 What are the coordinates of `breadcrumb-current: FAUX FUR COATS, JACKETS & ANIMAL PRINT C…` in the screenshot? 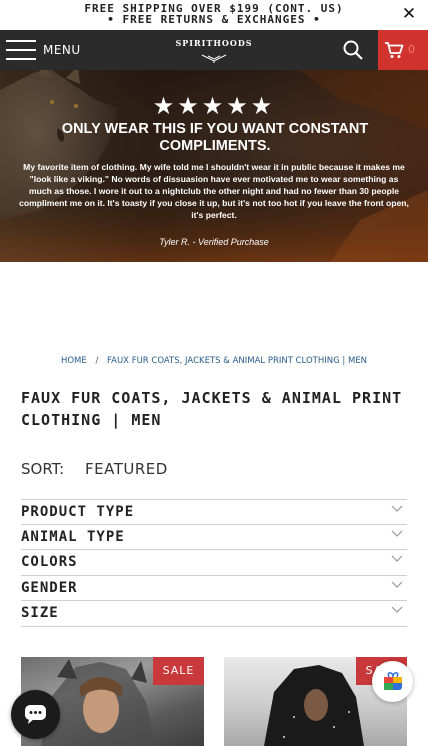 It's located at (237, 361).